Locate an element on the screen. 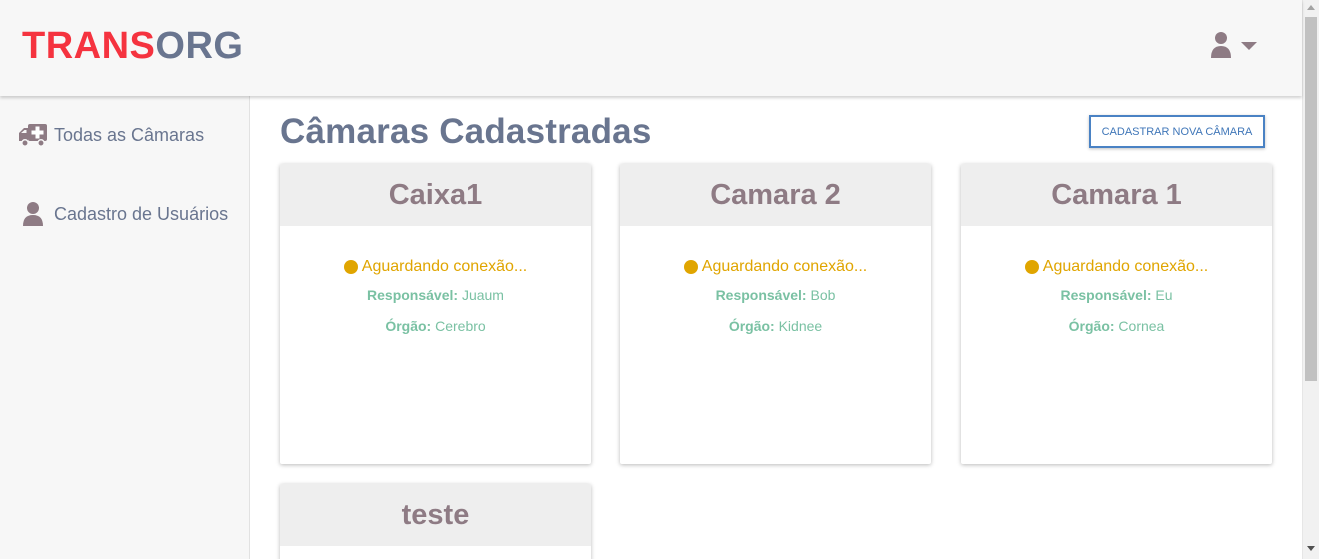 The height and width of the screenshot is (559, 1319). camera-card: teste is located at coordinates (435, 521).